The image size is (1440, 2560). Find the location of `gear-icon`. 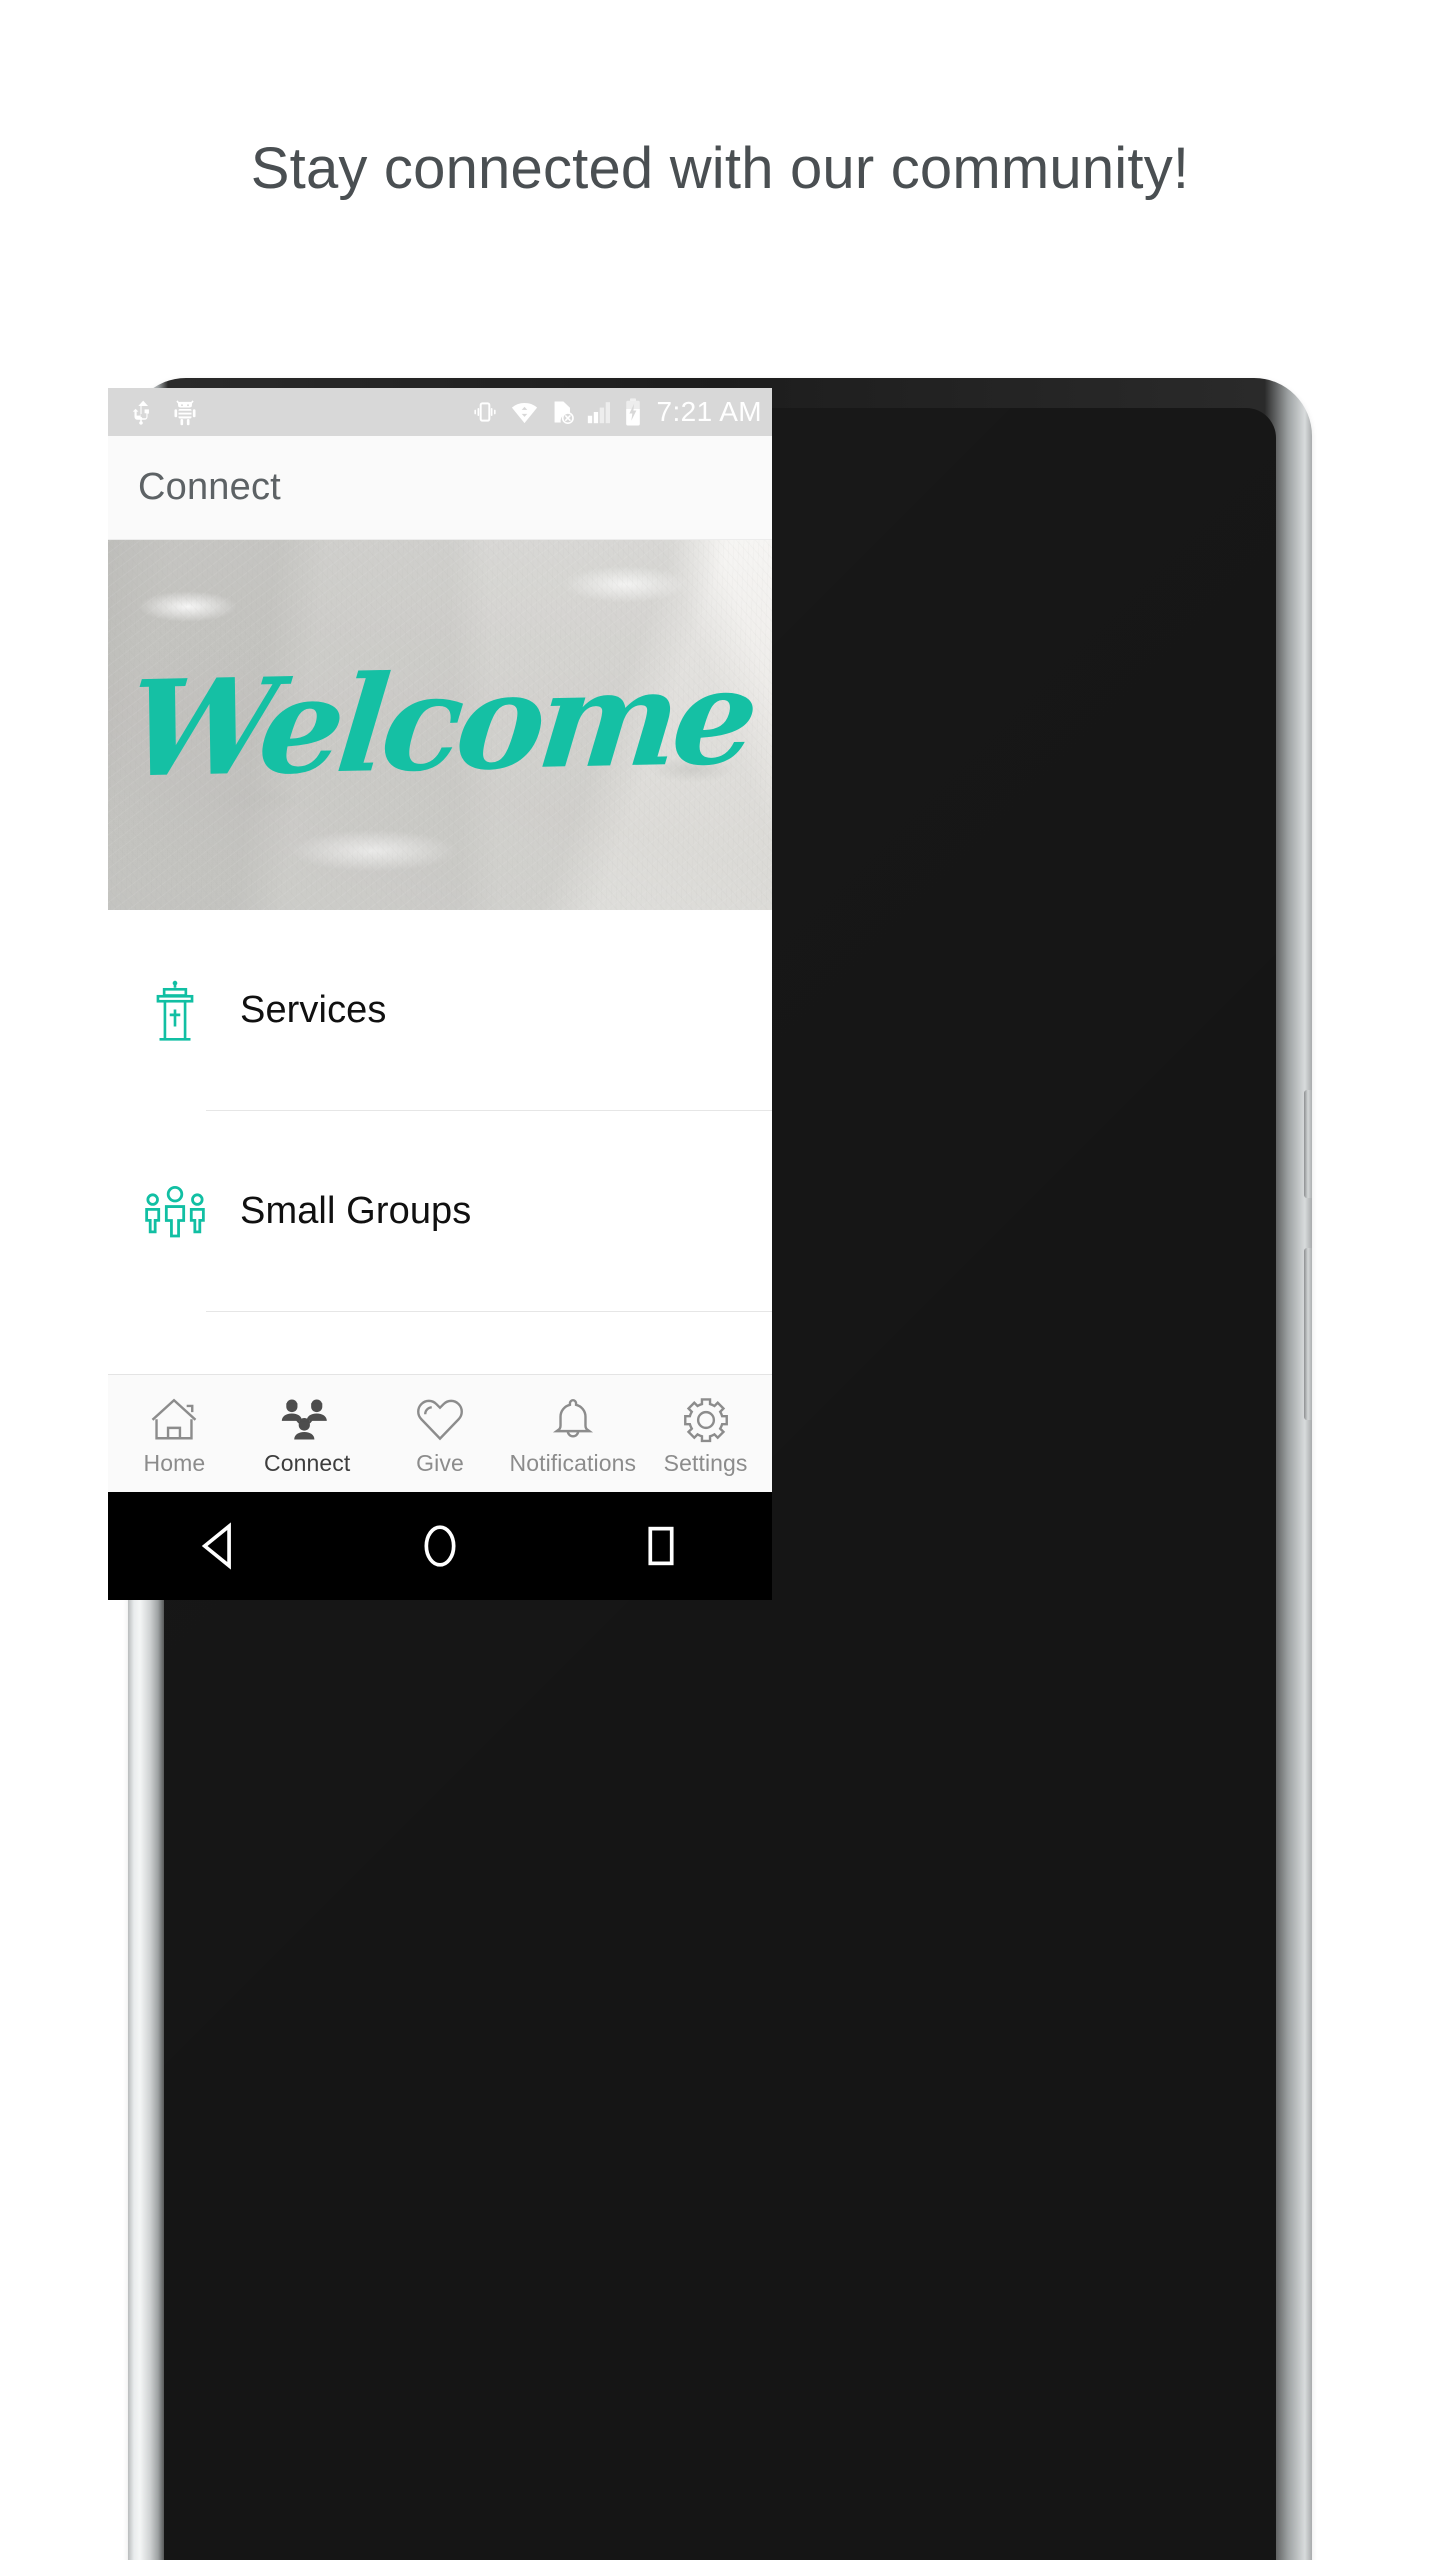

gear-icon is located at coordinates (705, 1420).